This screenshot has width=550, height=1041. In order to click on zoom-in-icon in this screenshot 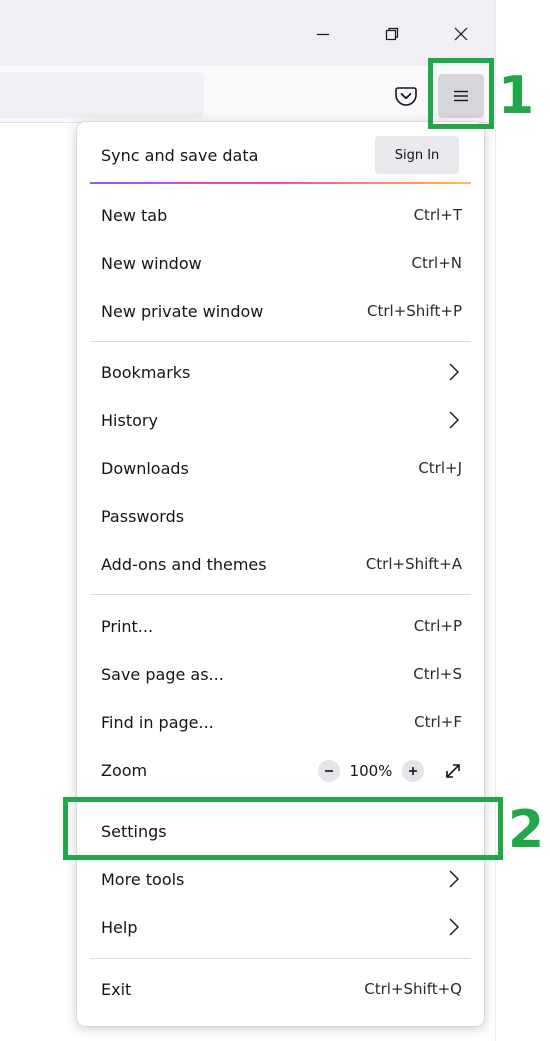, I will do `click(413, 771)`.